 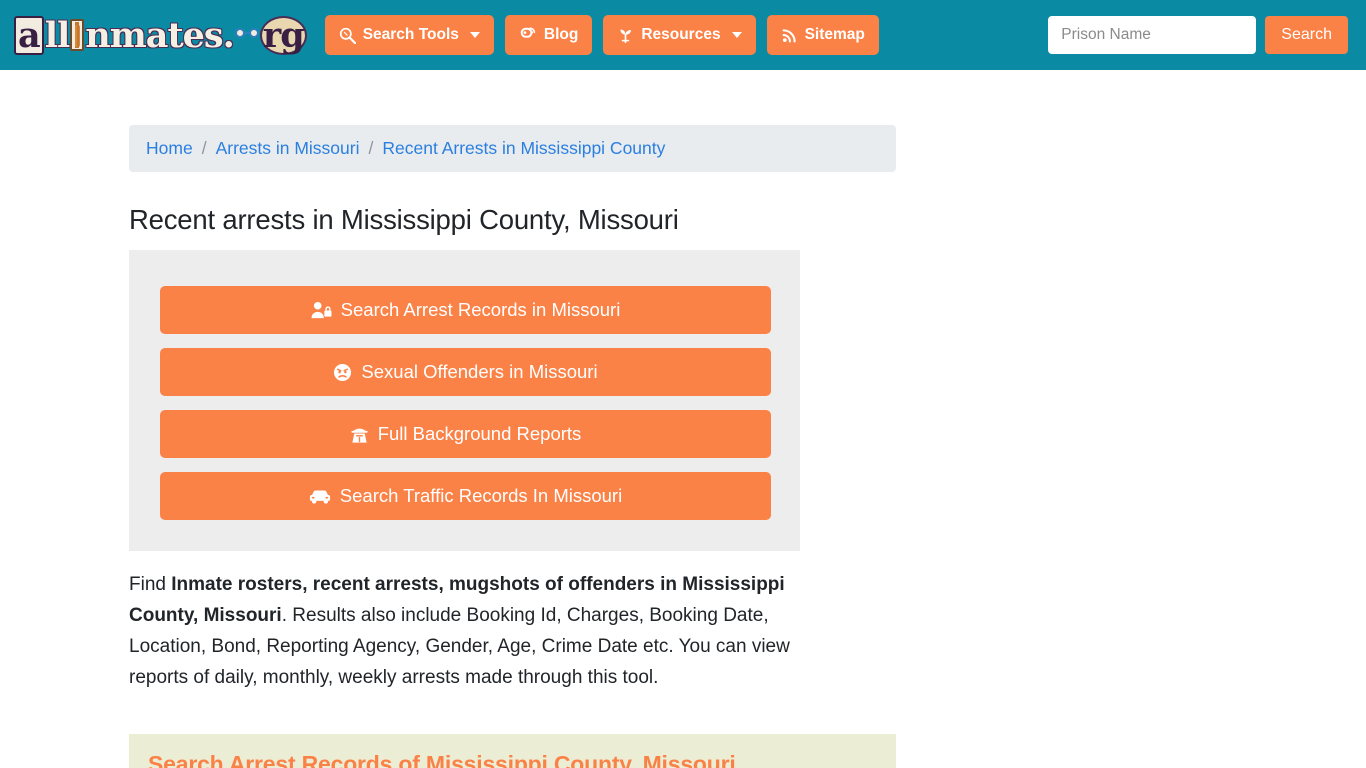 I want to click on nav-resources-label: Resources, so click(x=681, y=35).